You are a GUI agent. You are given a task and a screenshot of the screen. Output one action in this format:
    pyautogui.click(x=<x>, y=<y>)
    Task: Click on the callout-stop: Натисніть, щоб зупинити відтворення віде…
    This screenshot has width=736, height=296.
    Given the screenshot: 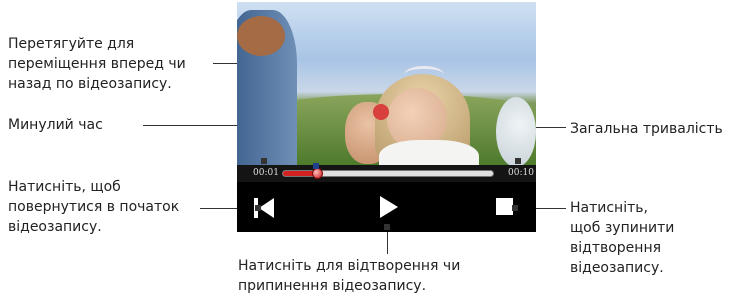 What is the action you would take?
    pyautogui.click(x=622, y=238)
    